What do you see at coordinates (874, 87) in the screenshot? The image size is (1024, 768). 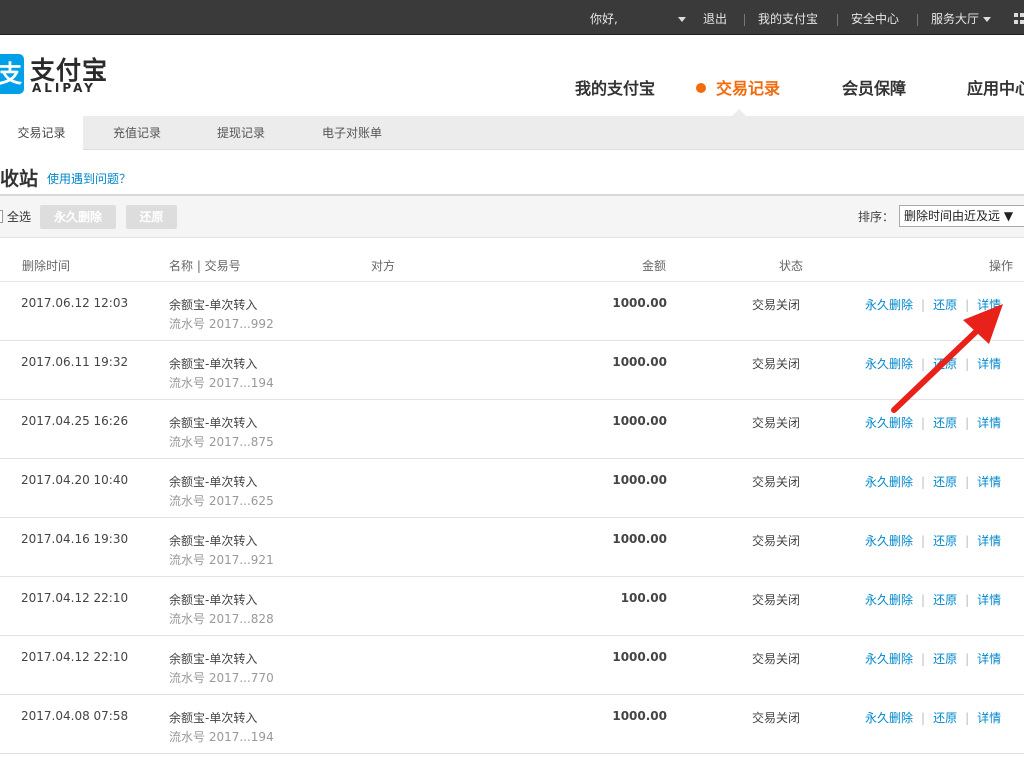 I see `nav-member-protection: 会员保障` at bounding box center [874, 87].